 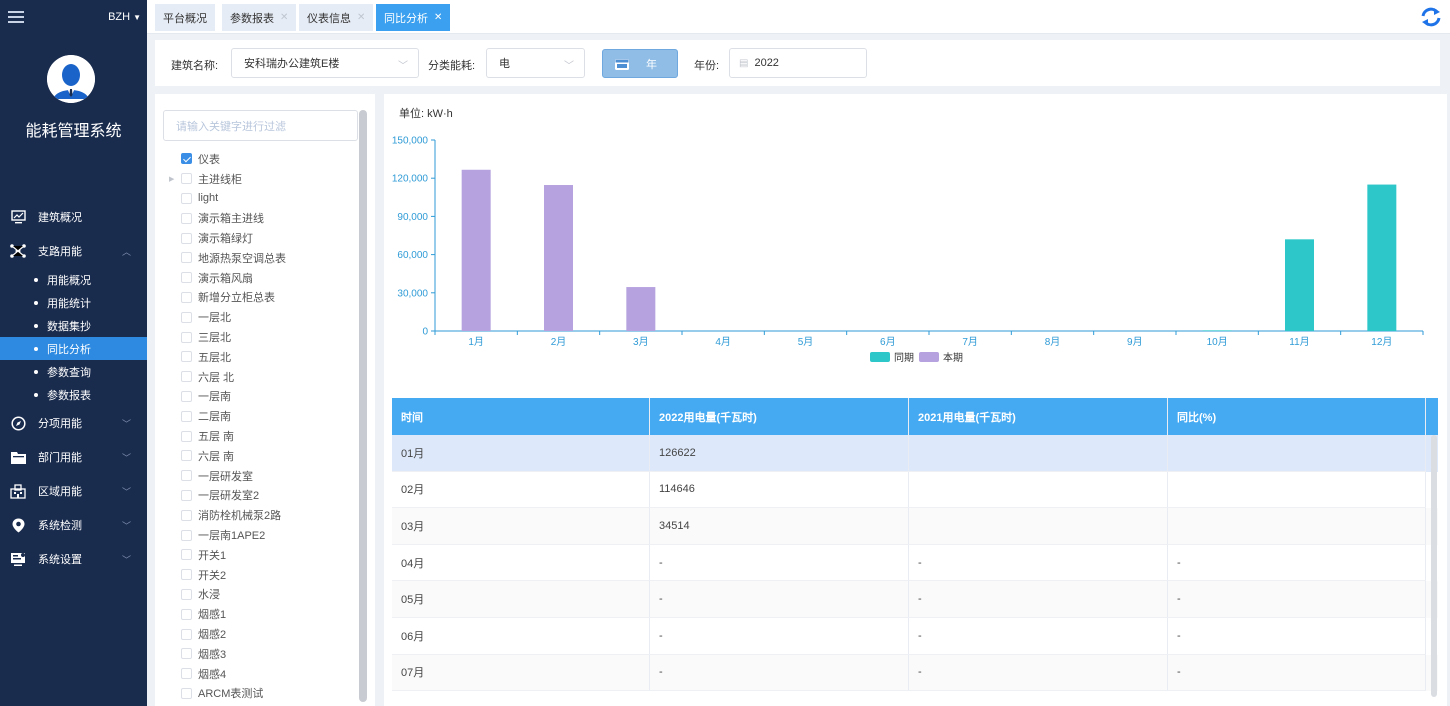 I want to click on sidebar-subitem-item-5: 参数报表, so click(x=73, y=394).